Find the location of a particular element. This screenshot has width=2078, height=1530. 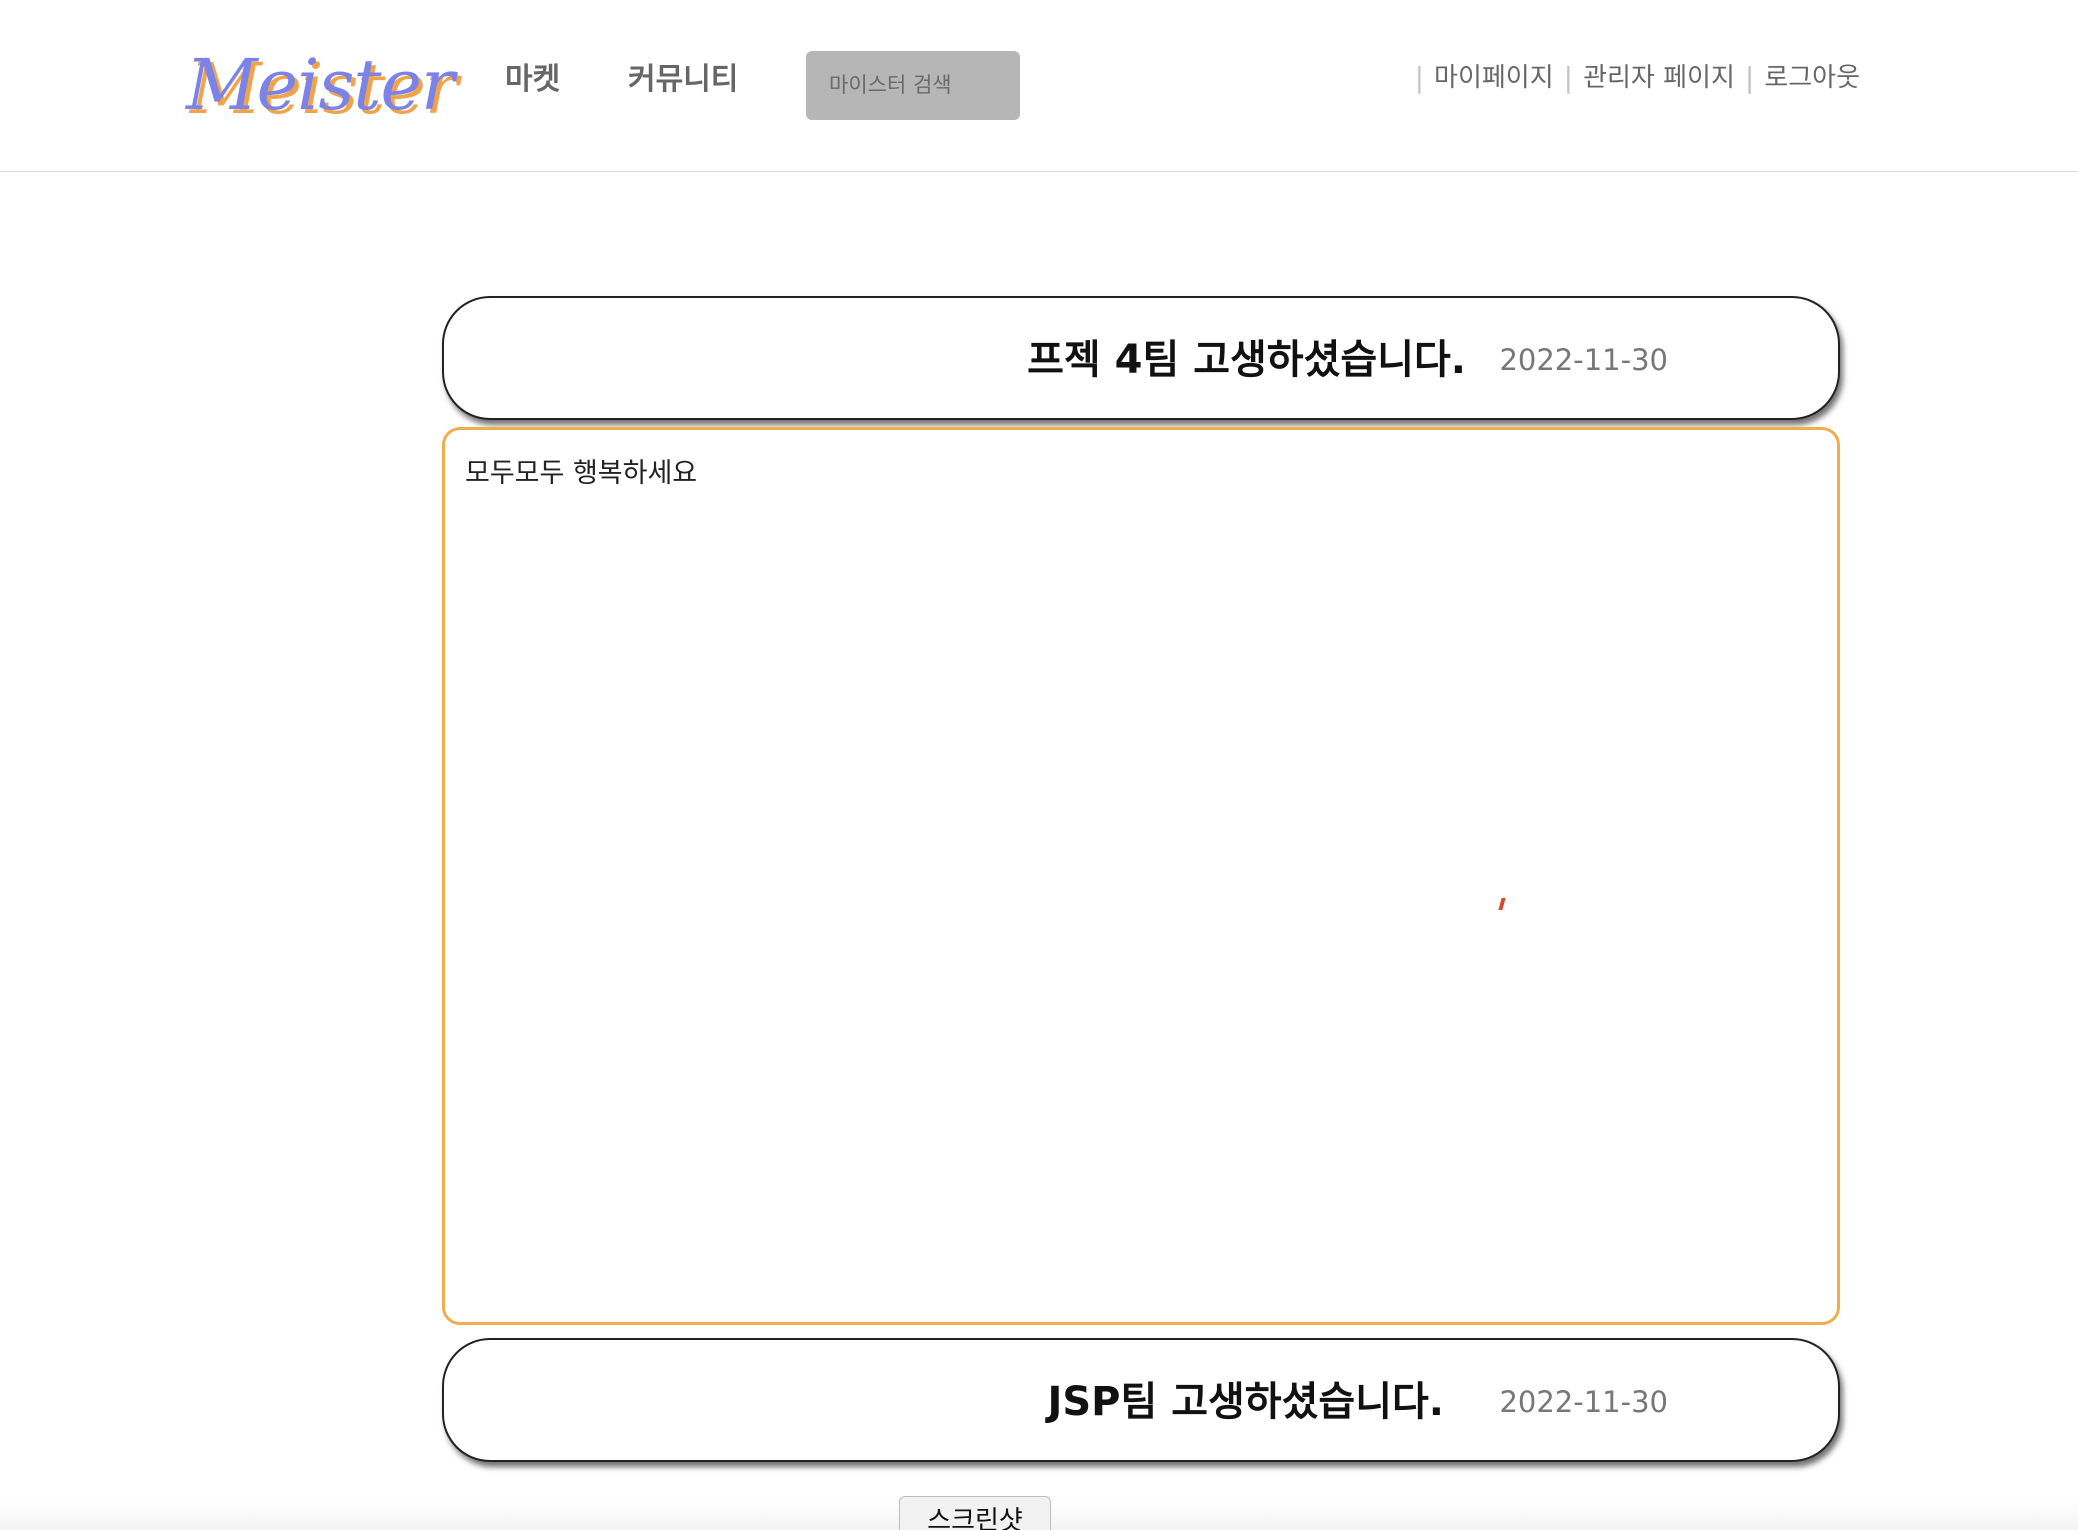

screenshot-button: 스크린샷 is located at coordinates (975, 1513).